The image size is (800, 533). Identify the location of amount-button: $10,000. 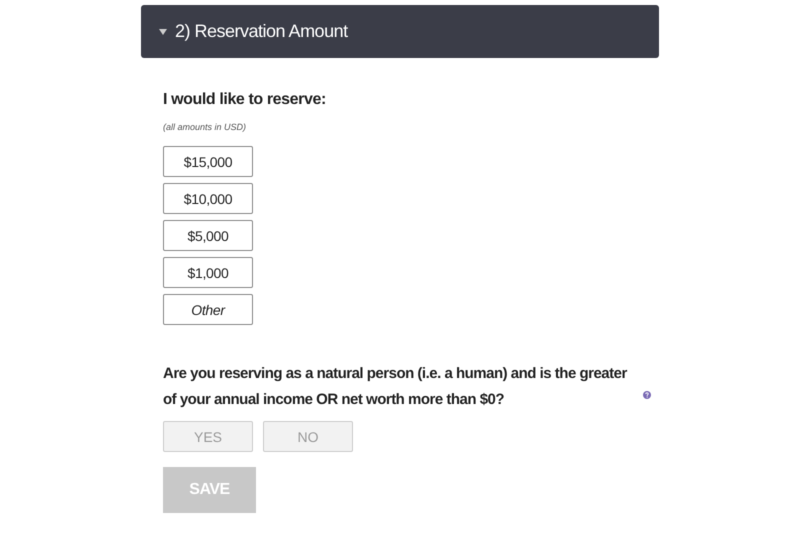
(208, 198).